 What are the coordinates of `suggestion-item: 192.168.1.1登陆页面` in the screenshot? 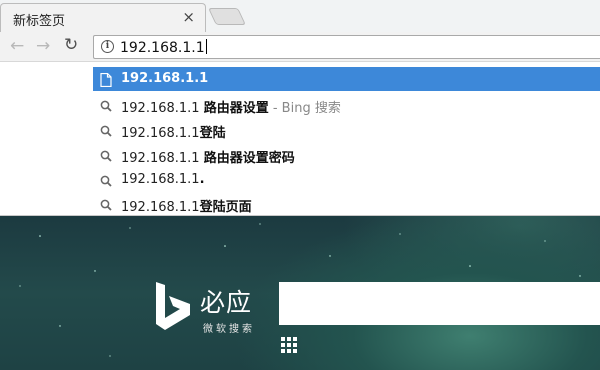 It's located at (346, 204).